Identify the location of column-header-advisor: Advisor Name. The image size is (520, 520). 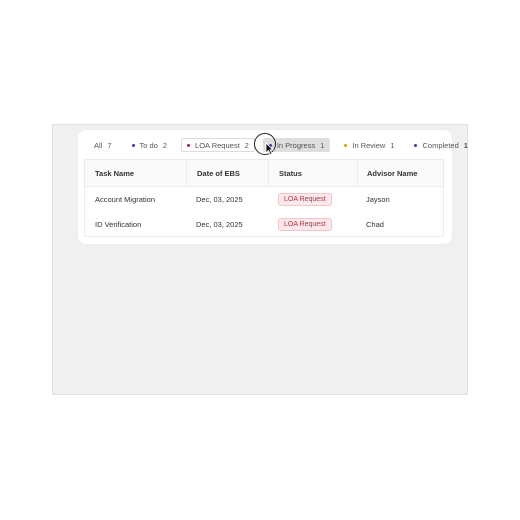
(400, 173).